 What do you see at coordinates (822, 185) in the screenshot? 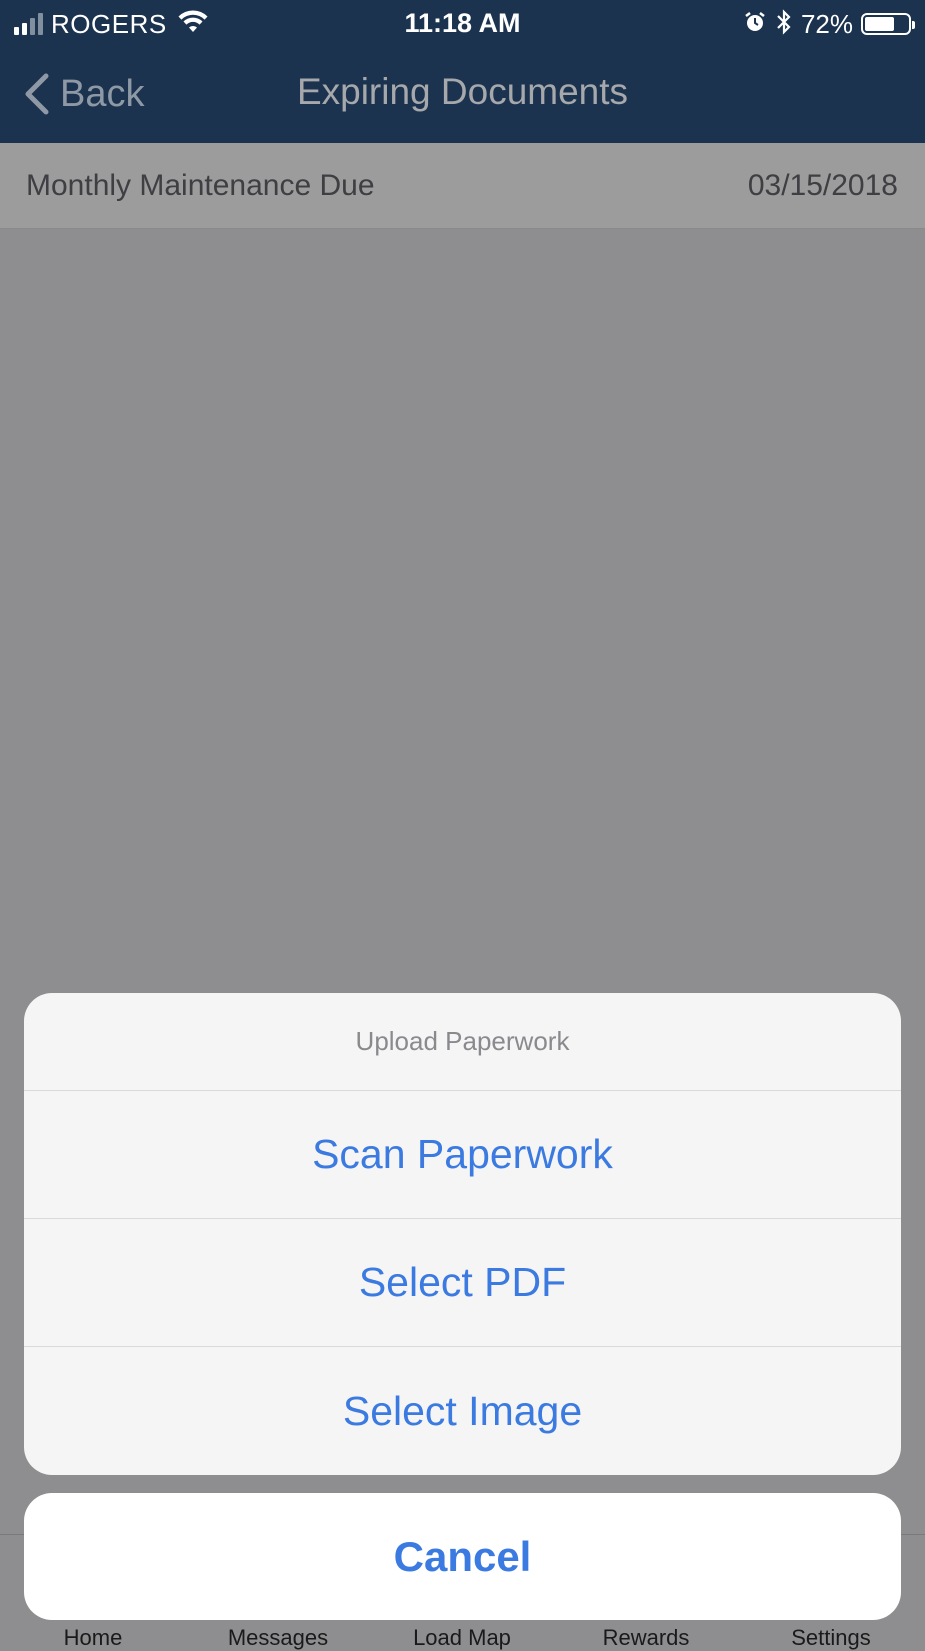
I see `document-date: 03/15/2018` at bounding box center [822, 185].